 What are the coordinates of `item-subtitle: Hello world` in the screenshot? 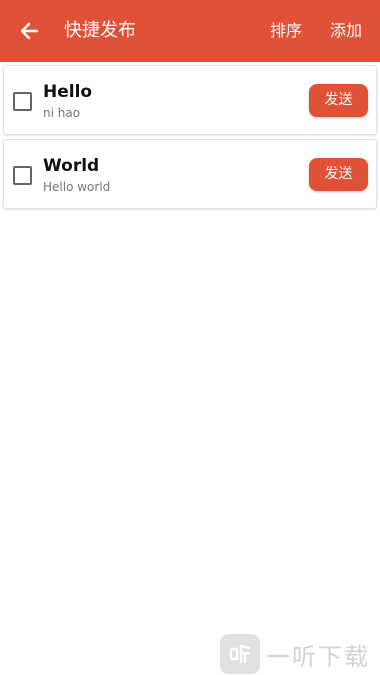 It's located at (77, 187).